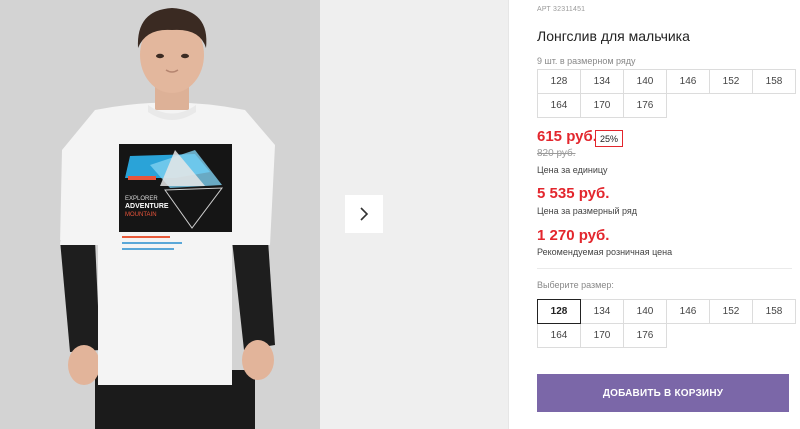 Image resolution: width=800 pixels, height=429 pixels. Describe the element at coordinates (141, 199) in the screenshot. I see `print-line1: EXPLORER` at that location.